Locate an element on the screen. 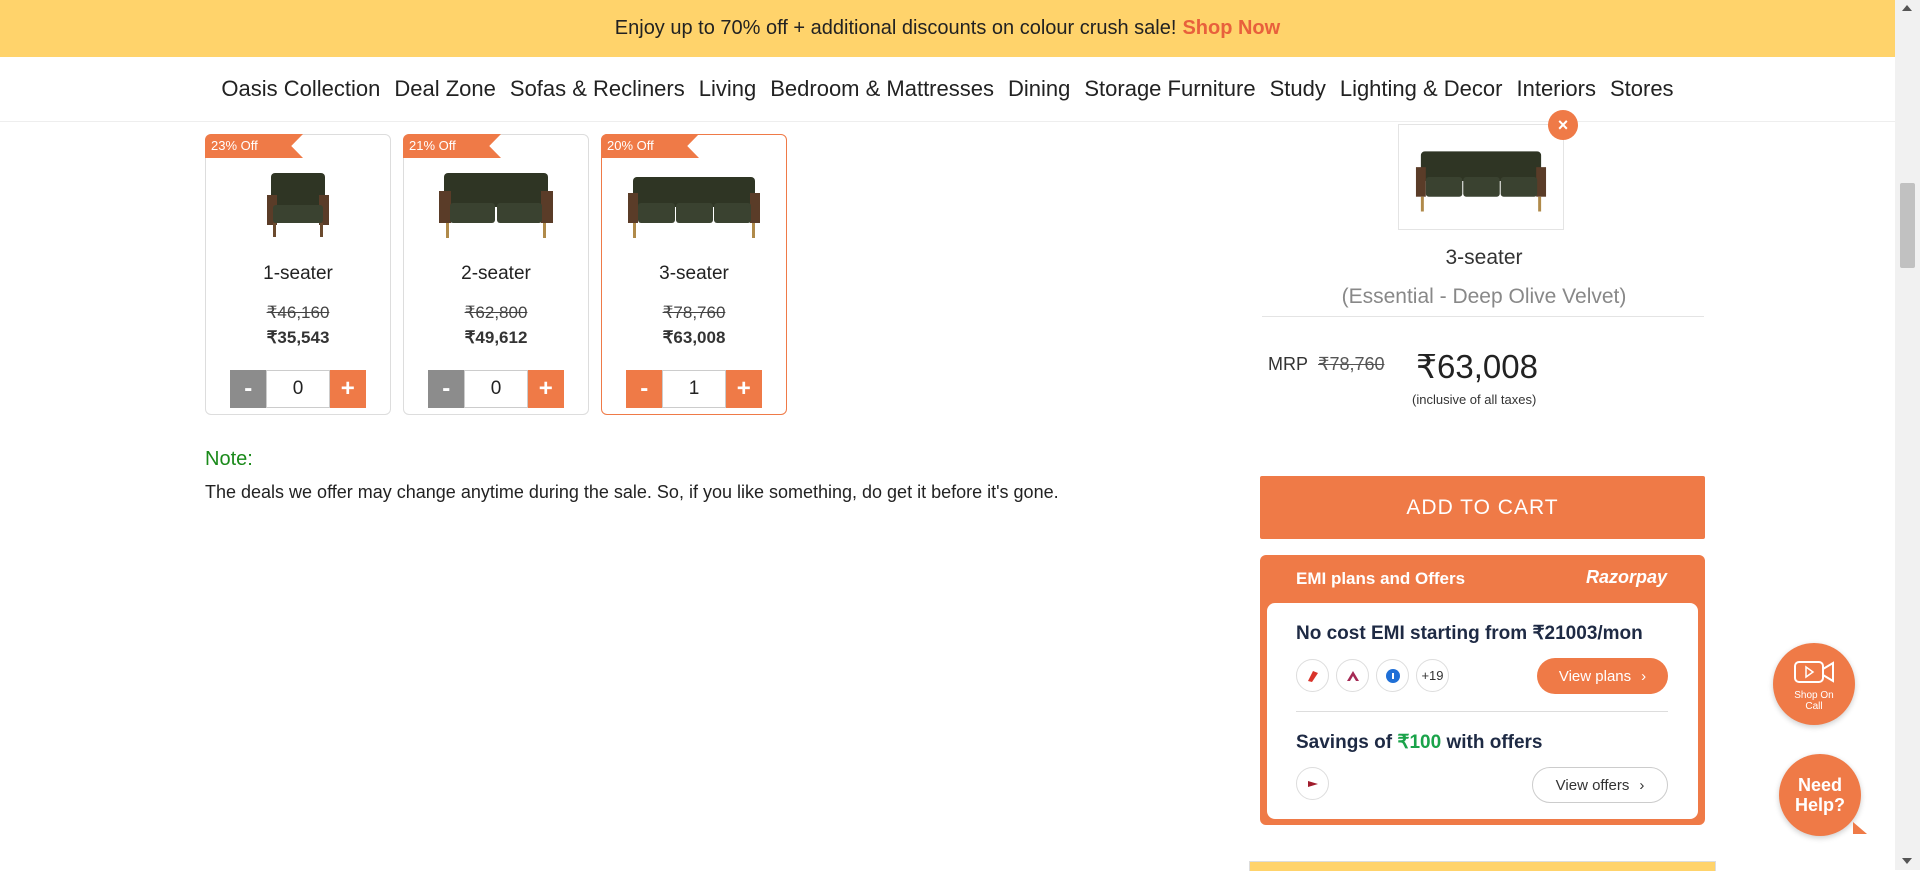 The height and width of the screenshot is (871, 1920). shop-on-call-label: Shop On Call is located at coordinates (1814, 701).